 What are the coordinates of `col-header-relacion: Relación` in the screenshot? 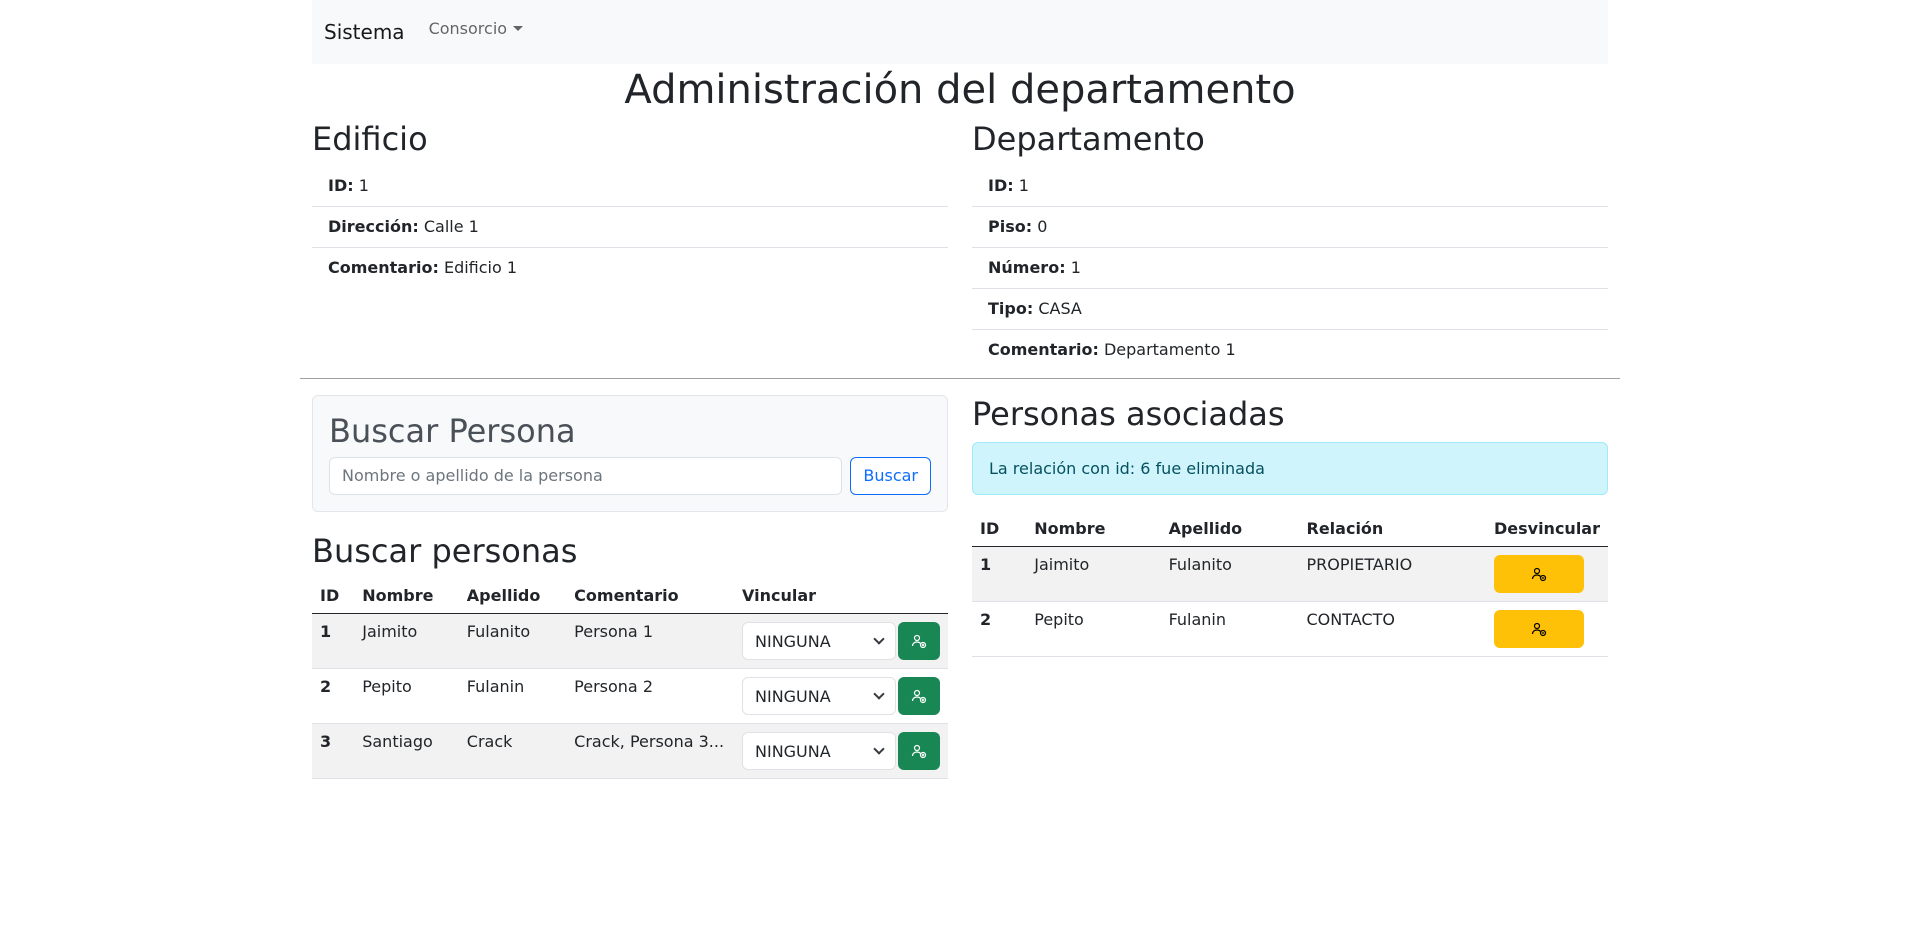 It's located at (1392, 528).